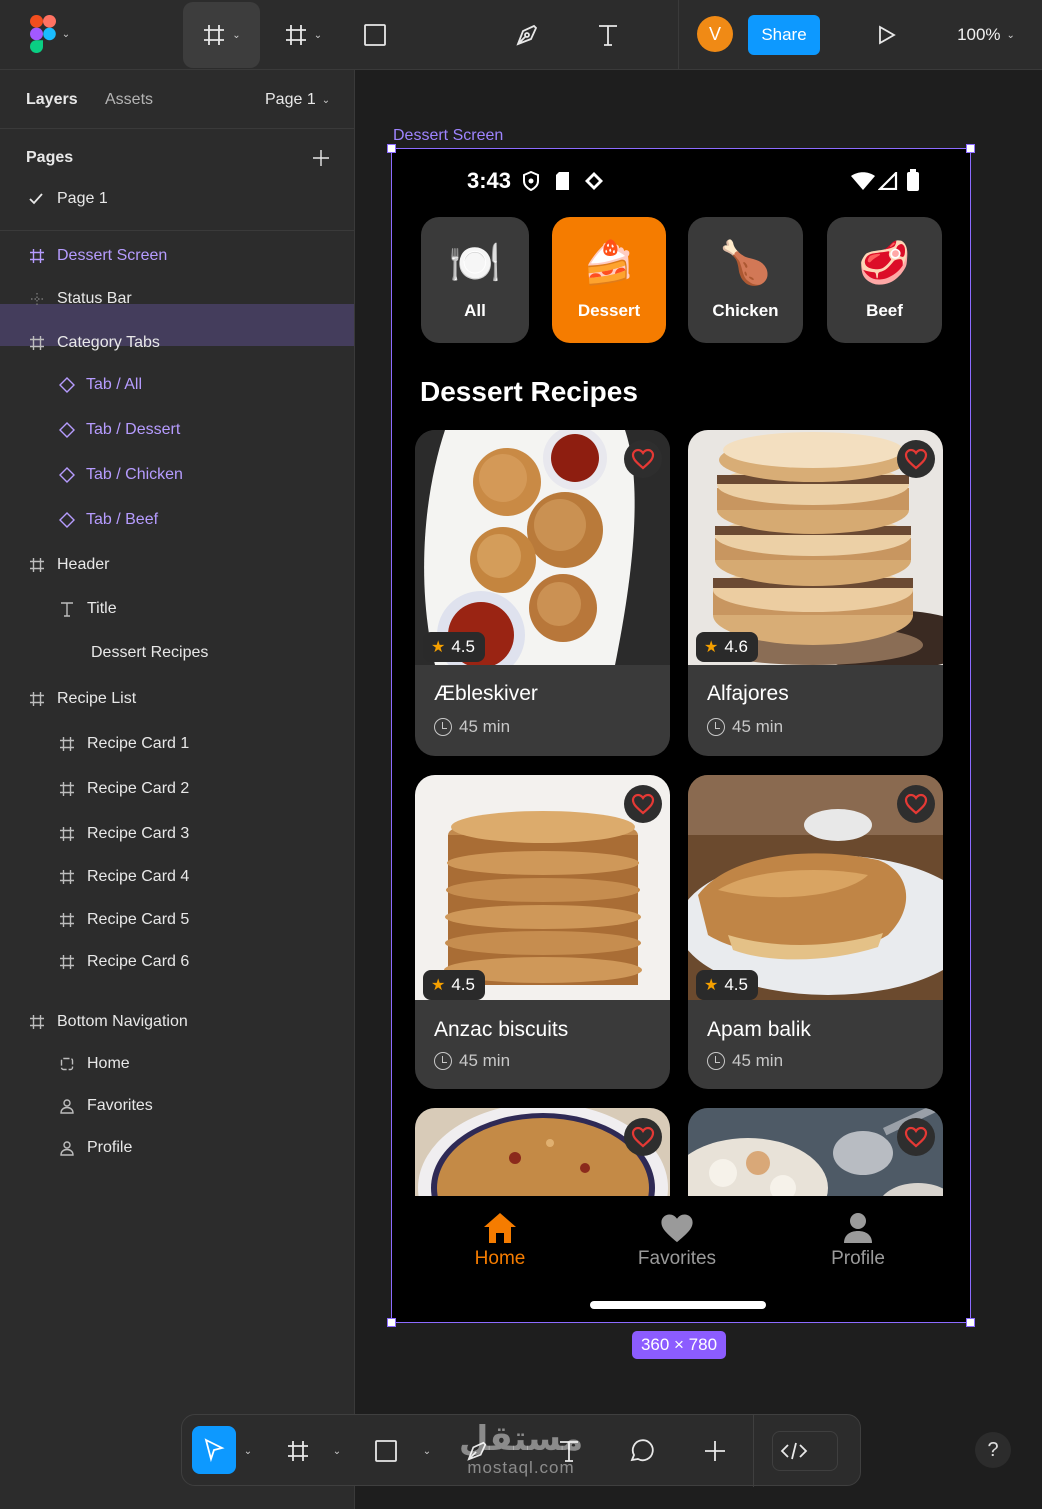 The image size is (1042, 1509). Describe the element at coordinates (303, 35) in the screenshot. I see `section-tool: ⌄` at that location.